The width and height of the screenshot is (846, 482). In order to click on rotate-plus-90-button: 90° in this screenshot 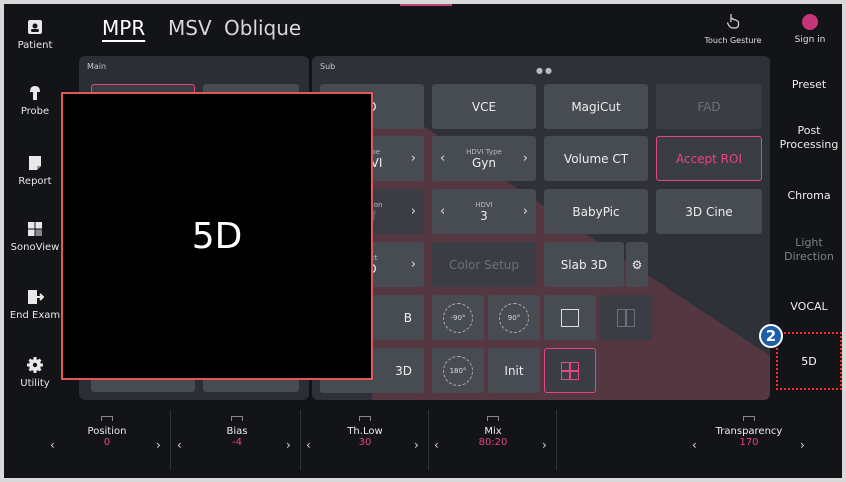, I will do `click(514, 317)`.